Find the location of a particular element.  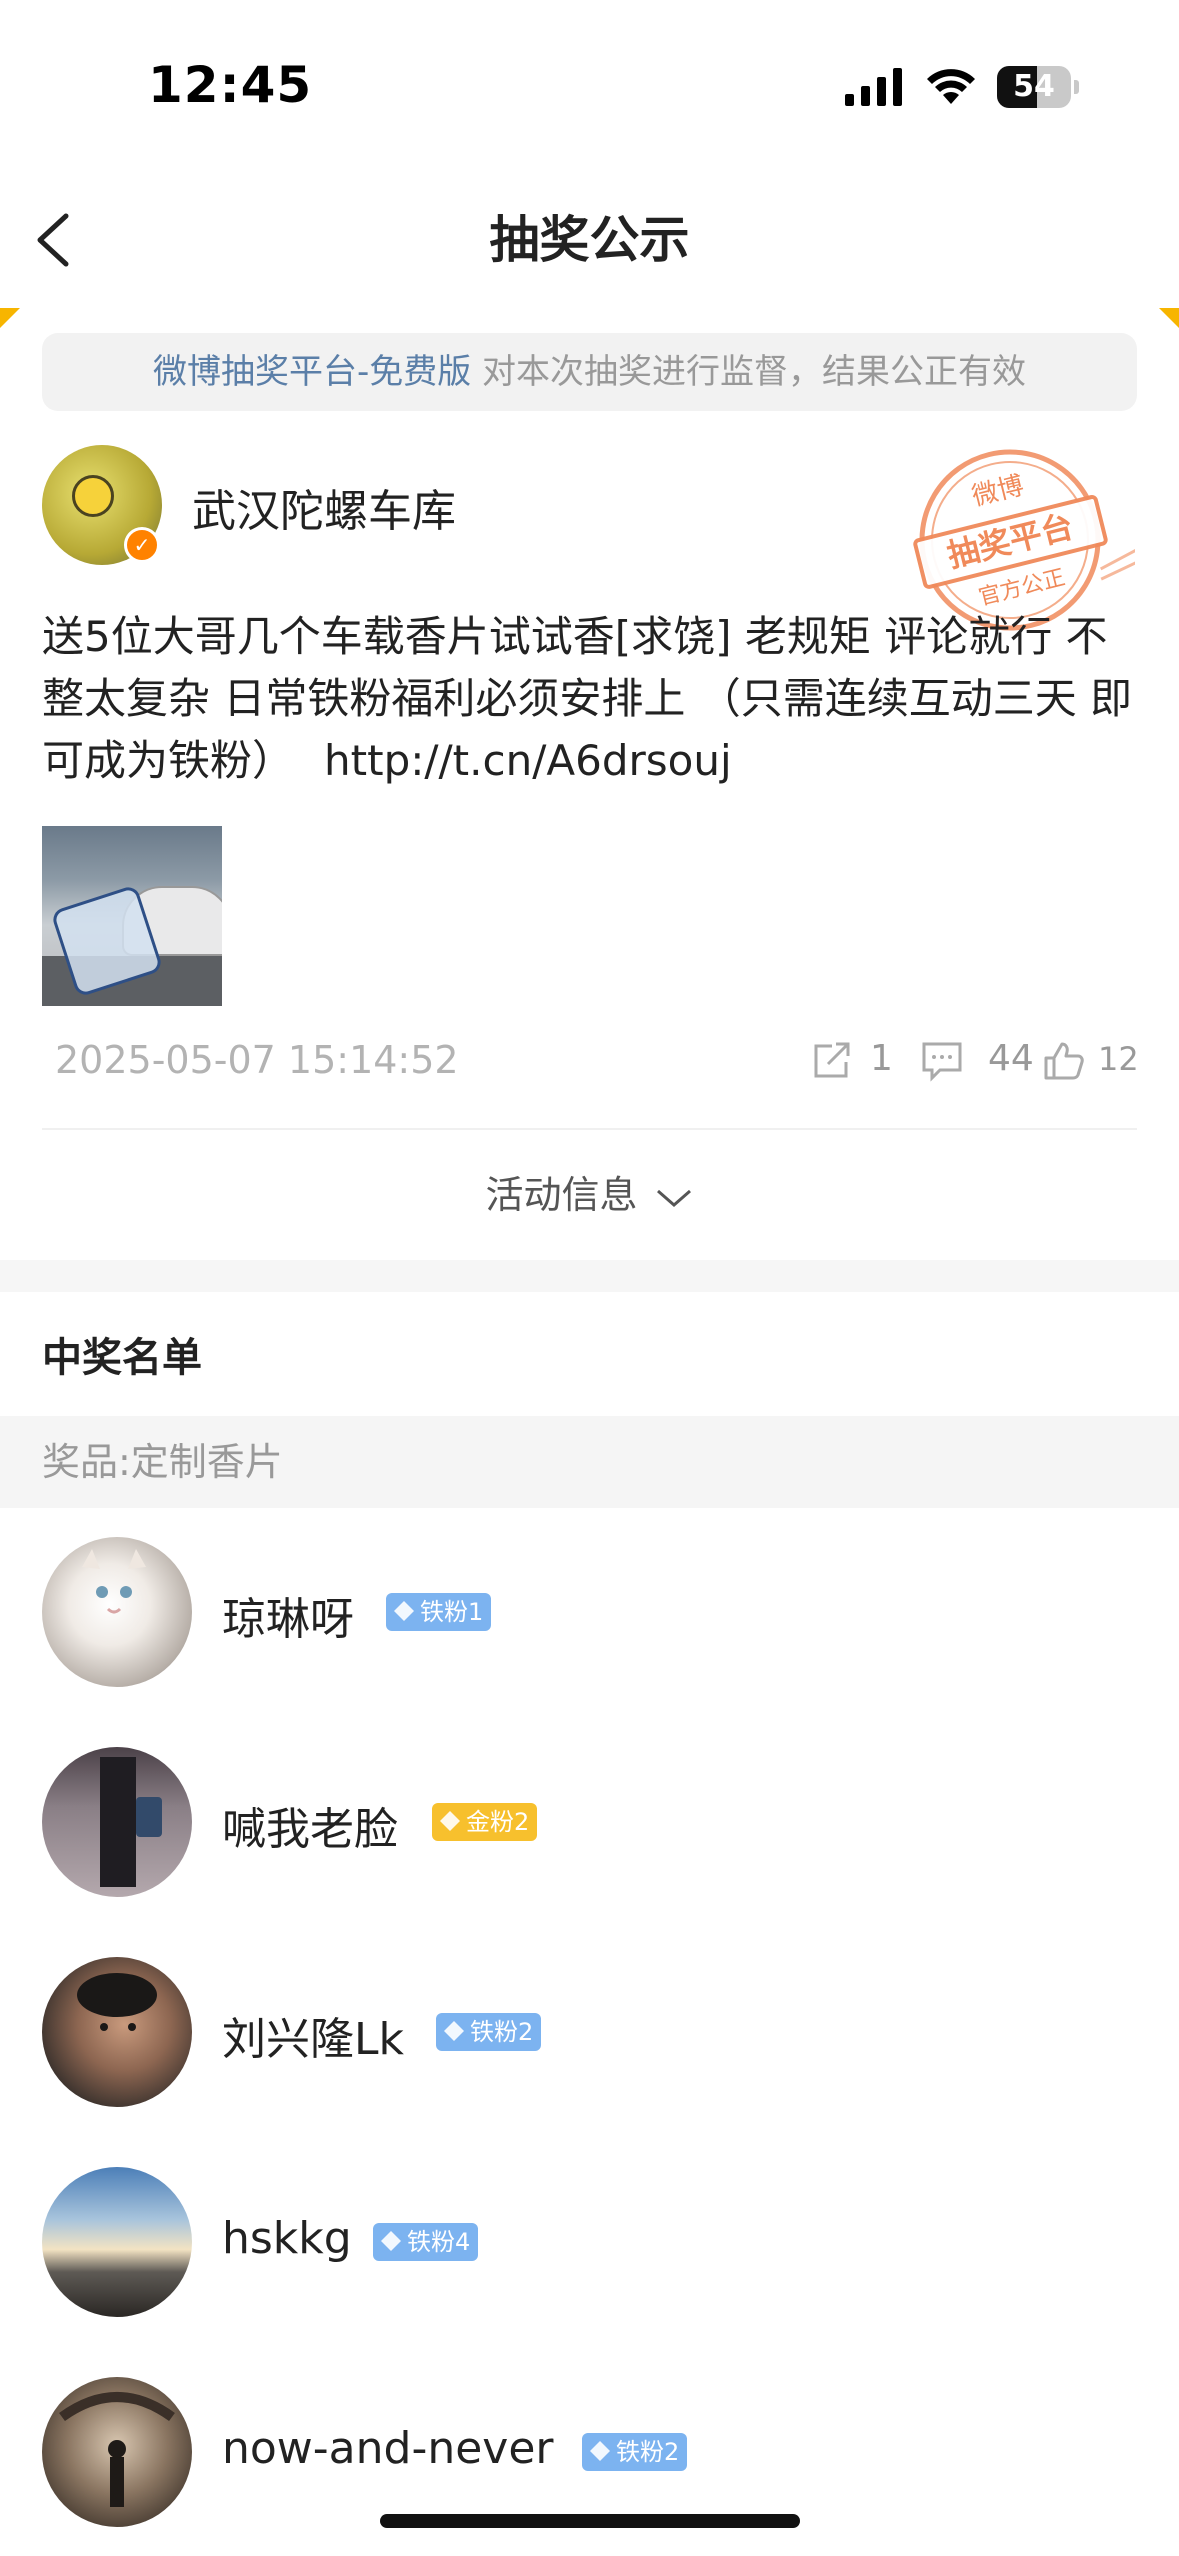

chevron-left-icon is located at coordinates (55, 240).